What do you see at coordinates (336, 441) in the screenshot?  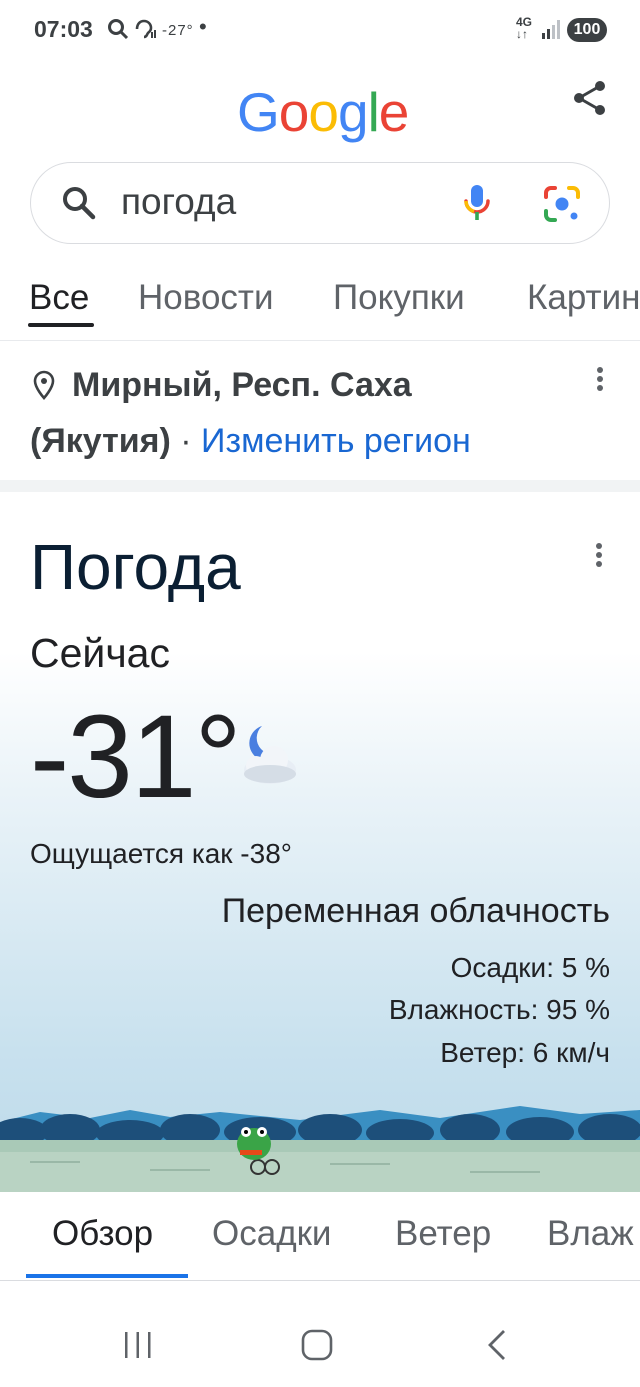 I see `change-region-link: Изменить регион` at bounding box center [336, 441].